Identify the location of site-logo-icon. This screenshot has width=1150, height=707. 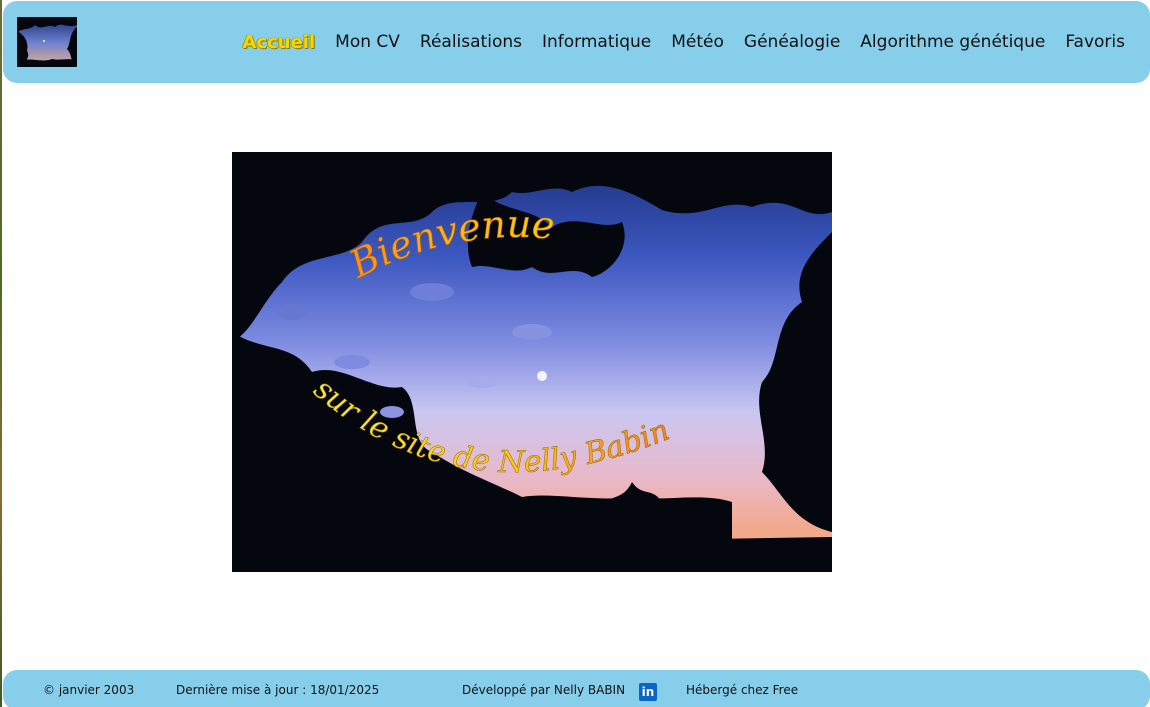
(47, 42).